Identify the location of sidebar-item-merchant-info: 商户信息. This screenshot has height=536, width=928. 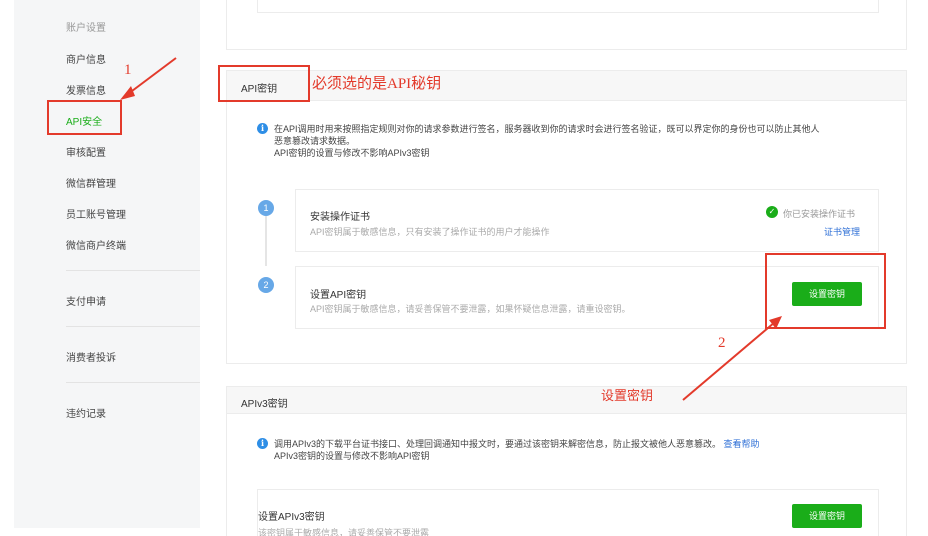
(86, 58).